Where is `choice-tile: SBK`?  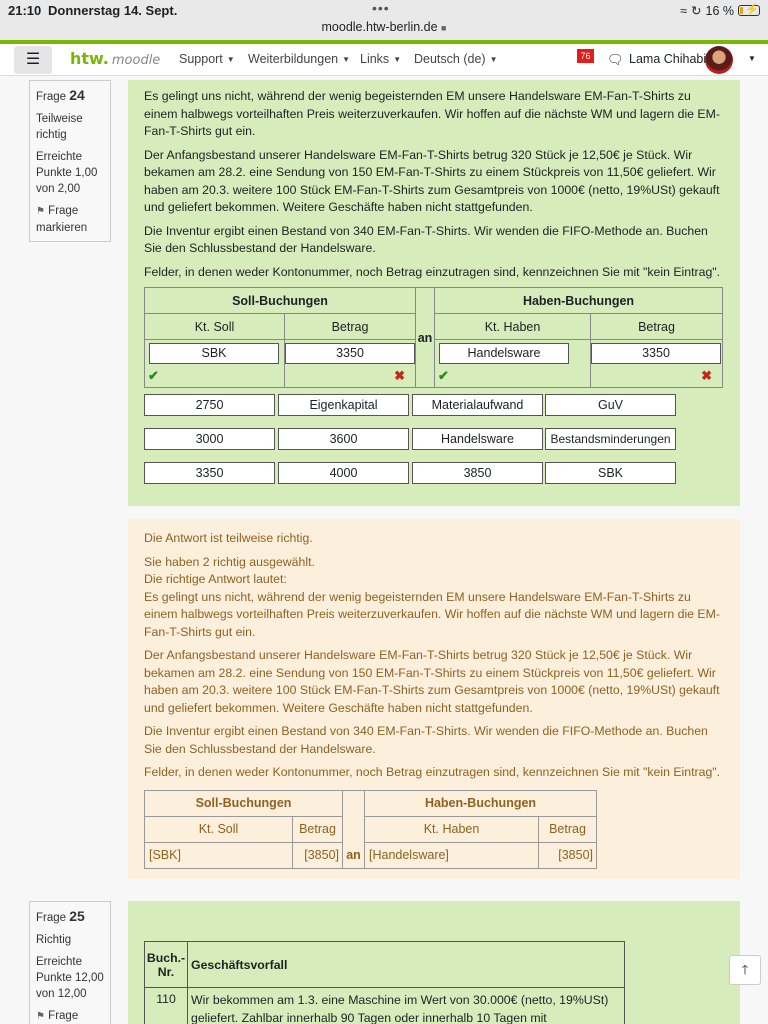
choice-tile: SBK is located at coordinates (610, 473).